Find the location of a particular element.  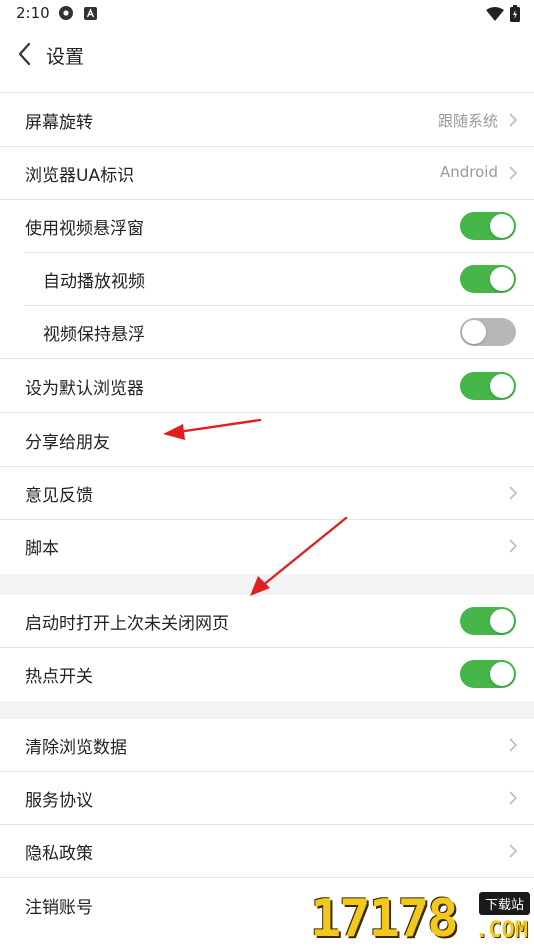

browser-ua-row: 浏览器UA标识 Android is located at coordinates (267, 173).